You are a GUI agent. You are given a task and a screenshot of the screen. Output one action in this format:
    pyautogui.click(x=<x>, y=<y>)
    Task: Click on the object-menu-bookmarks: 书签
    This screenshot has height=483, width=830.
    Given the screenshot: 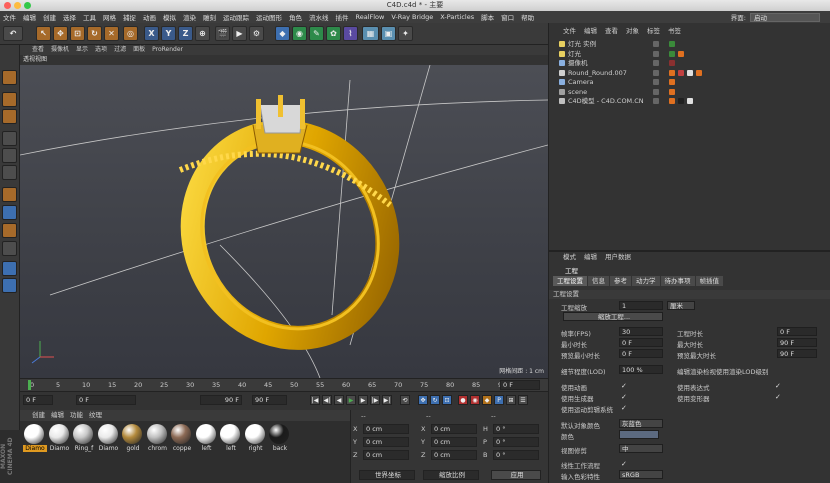 What is the action you would take?
    pyautogui.click(x=674, y=31)
    